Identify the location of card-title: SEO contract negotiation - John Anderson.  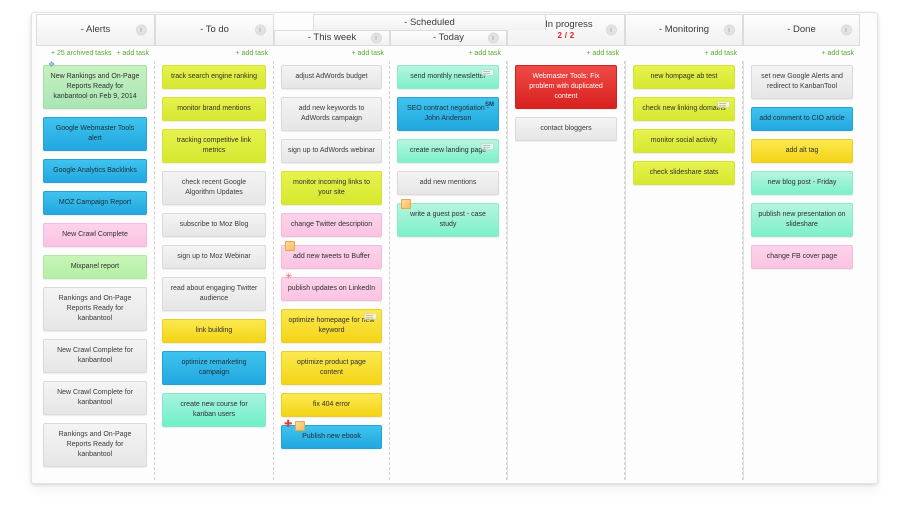
(448, 113).